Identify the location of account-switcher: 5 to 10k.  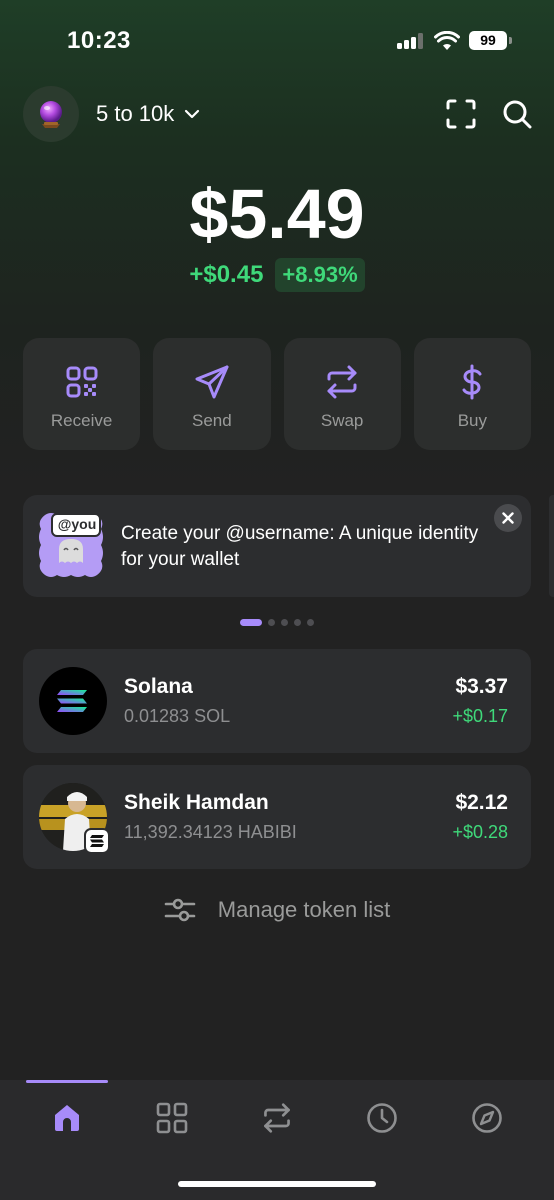
(148, 114).